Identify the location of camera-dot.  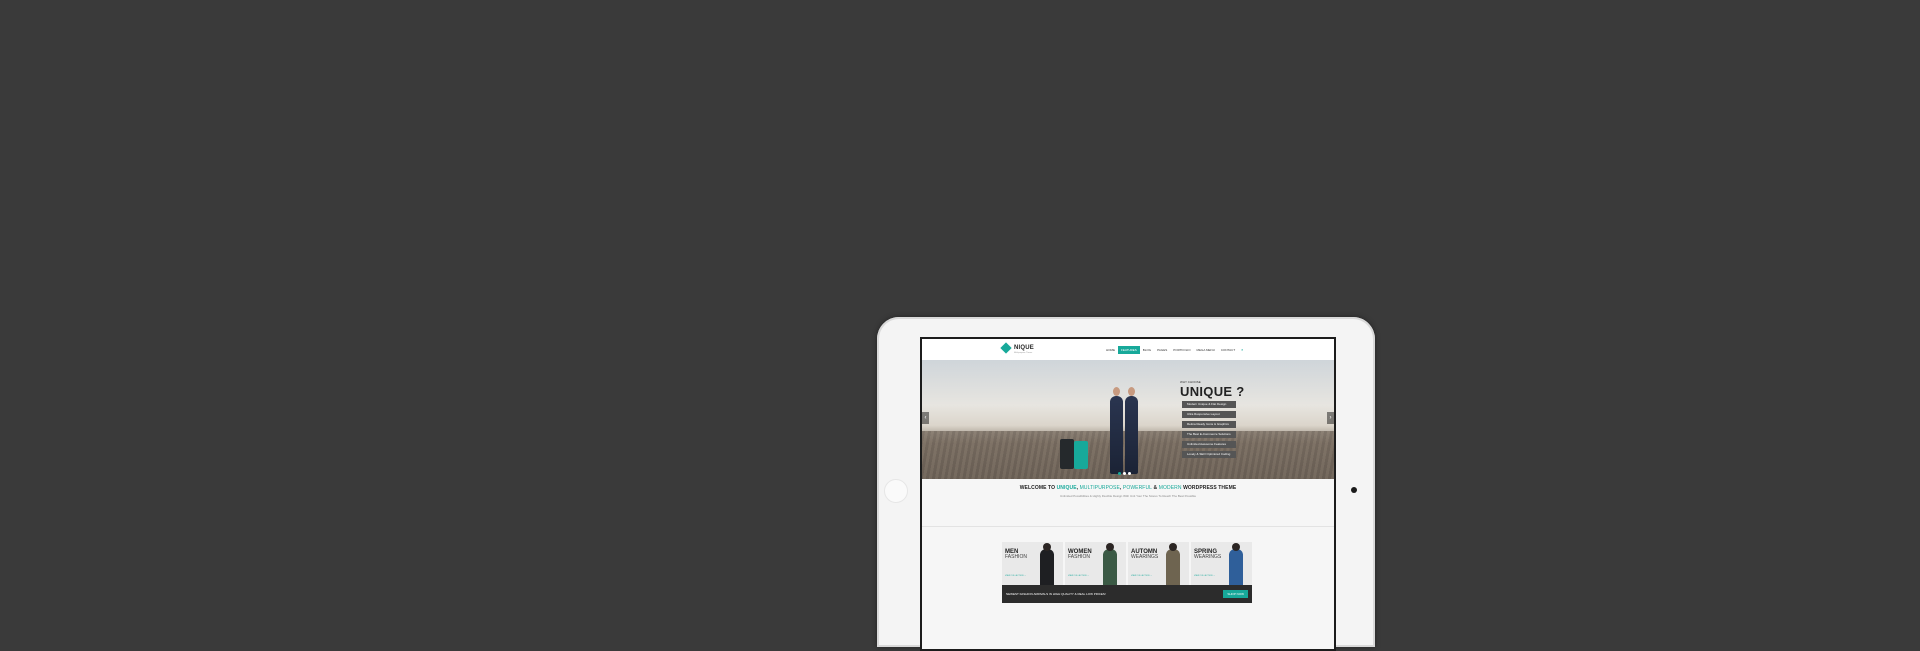
(1354, 490).